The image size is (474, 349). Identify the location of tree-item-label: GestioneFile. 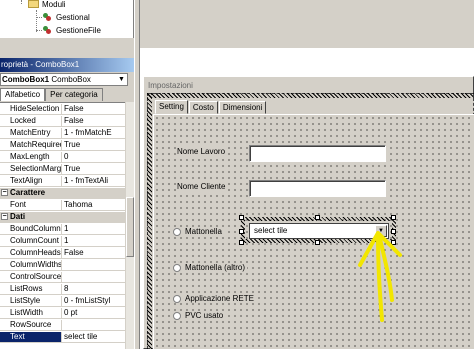
(78, 30).